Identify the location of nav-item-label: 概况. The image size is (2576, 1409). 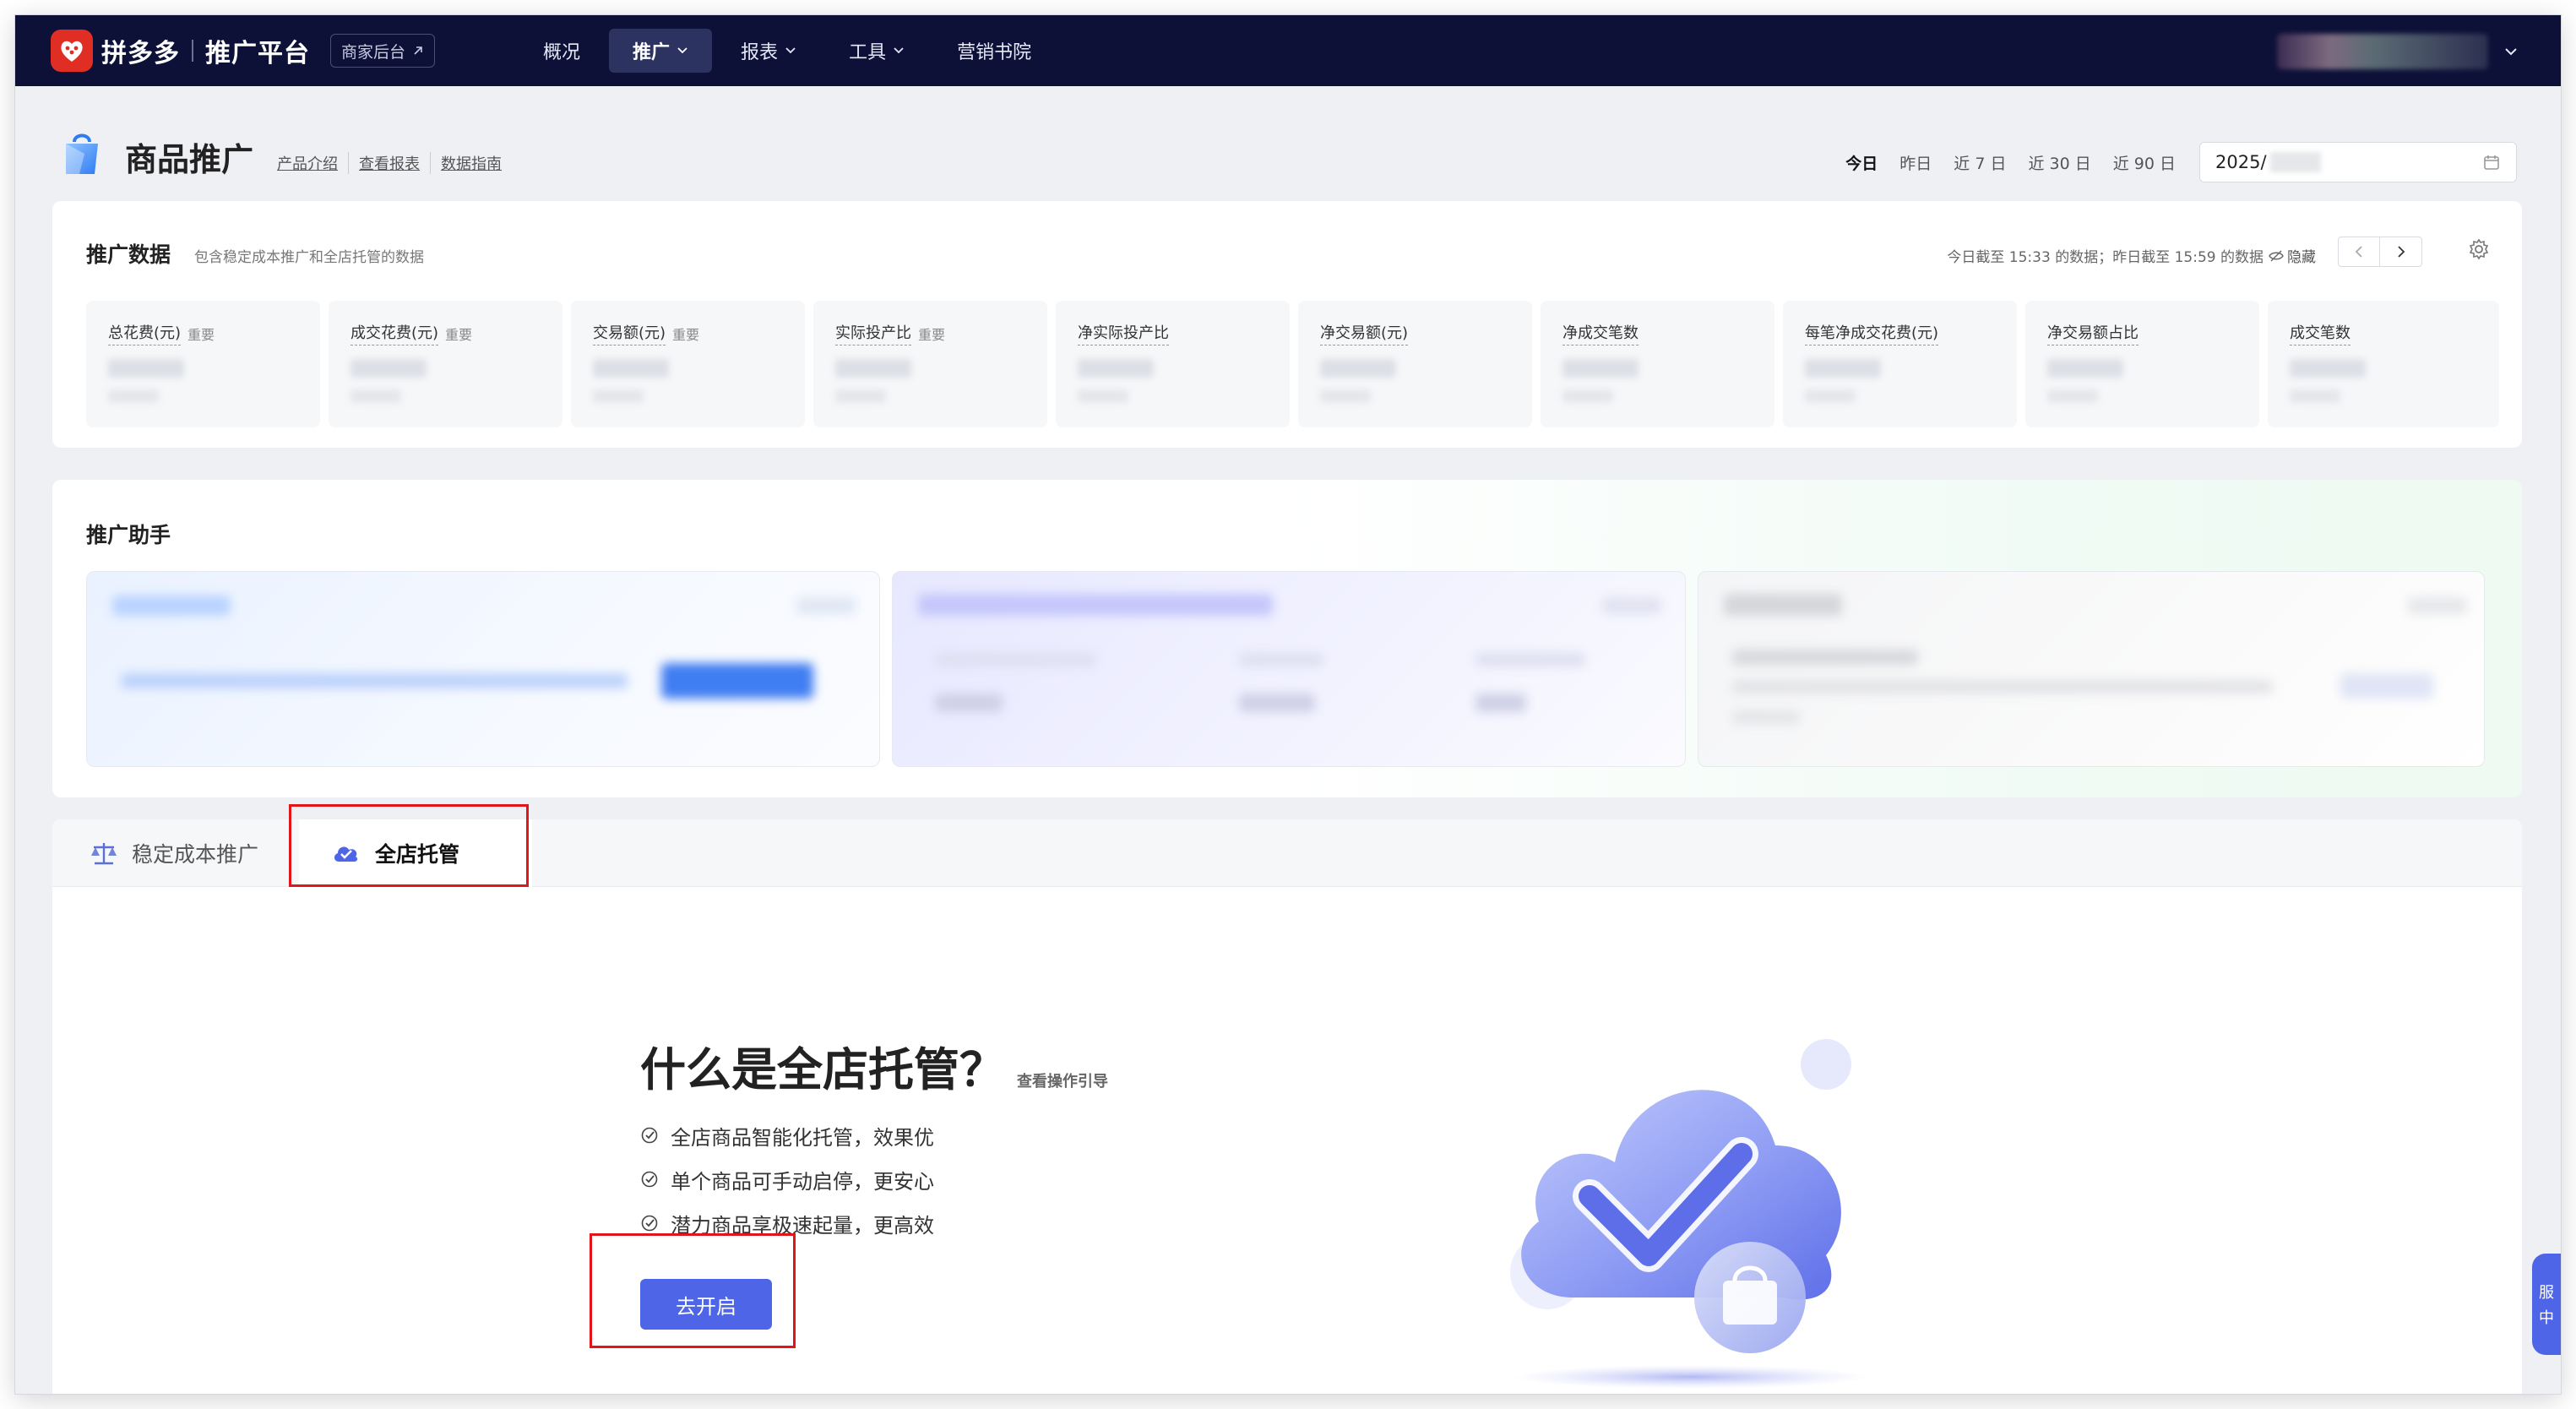
(562, 52).